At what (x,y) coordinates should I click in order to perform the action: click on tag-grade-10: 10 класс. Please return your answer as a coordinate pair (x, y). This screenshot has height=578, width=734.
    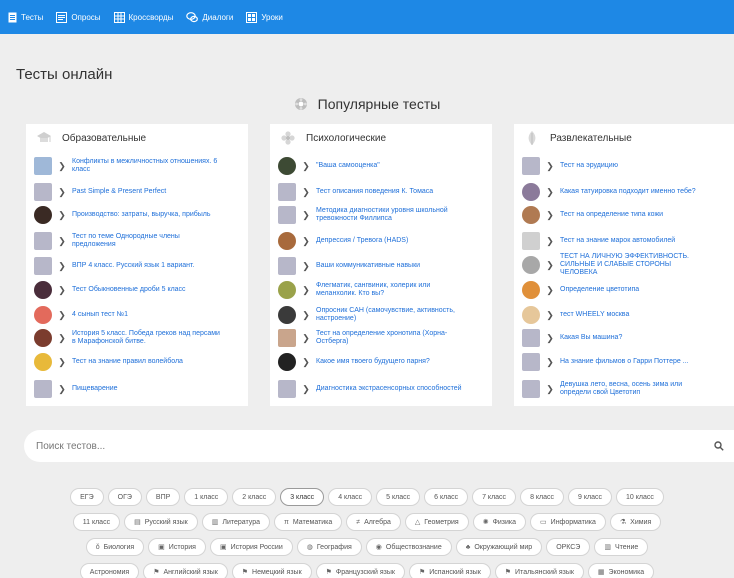
    Looking at the image, I should click on (640, 497).